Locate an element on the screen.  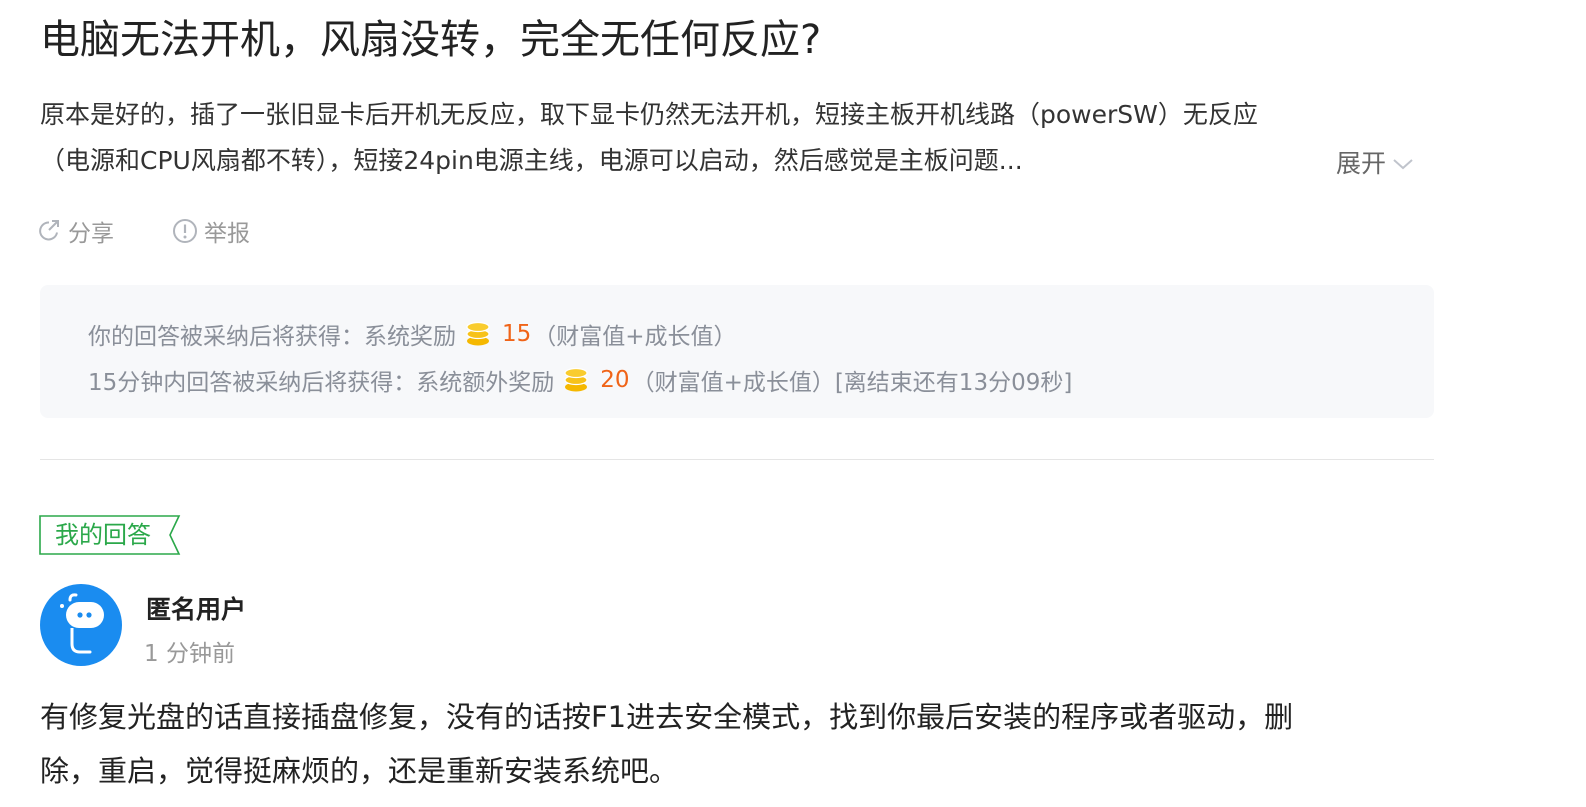
section-divider is located at coordinates (737, 459).